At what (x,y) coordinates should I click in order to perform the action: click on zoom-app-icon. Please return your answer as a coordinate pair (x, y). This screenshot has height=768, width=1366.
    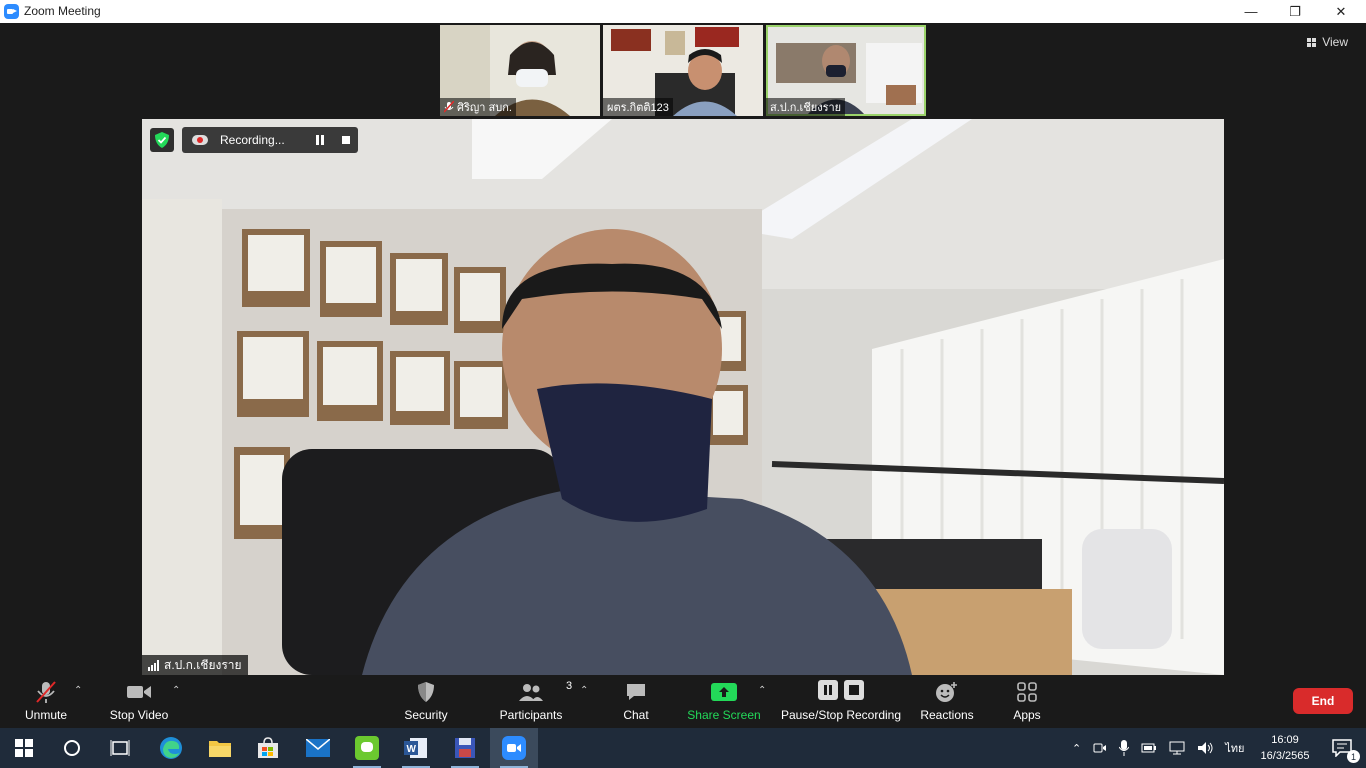
    Looking at the image, I should click on (11, 11).